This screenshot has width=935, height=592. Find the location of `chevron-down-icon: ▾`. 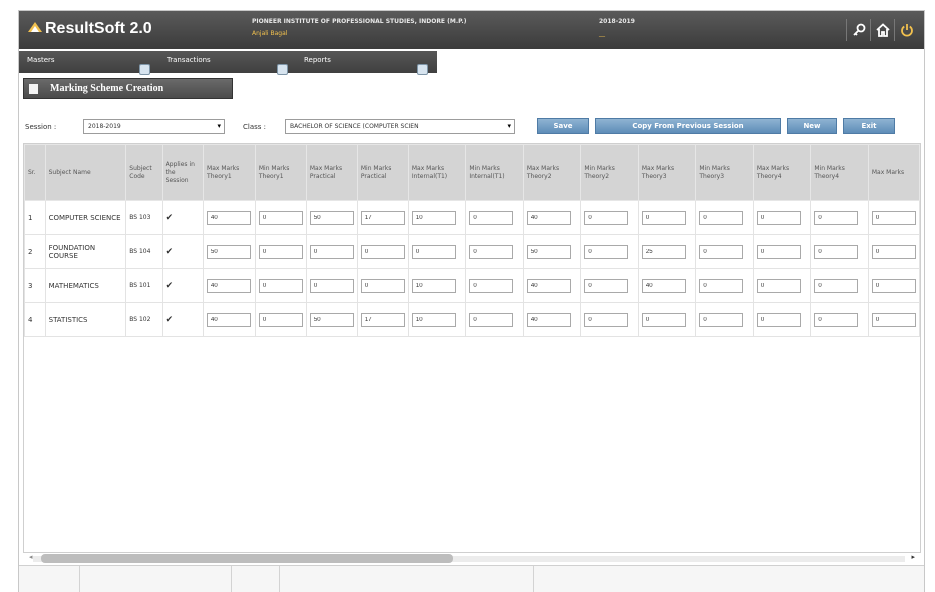

chevron-down-icon: ▾ is located at coordinates (509, 126).